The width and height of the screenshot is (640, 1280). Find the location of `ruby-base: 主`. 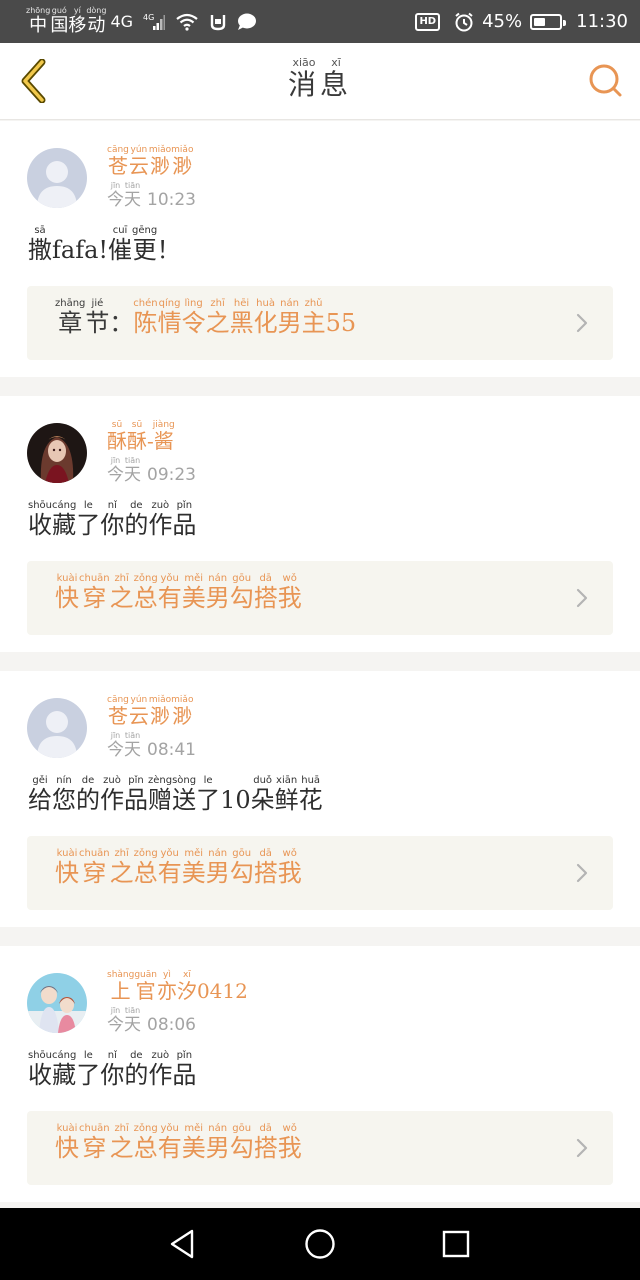

ruby-base: 主 is located at coordinates (313, 323).